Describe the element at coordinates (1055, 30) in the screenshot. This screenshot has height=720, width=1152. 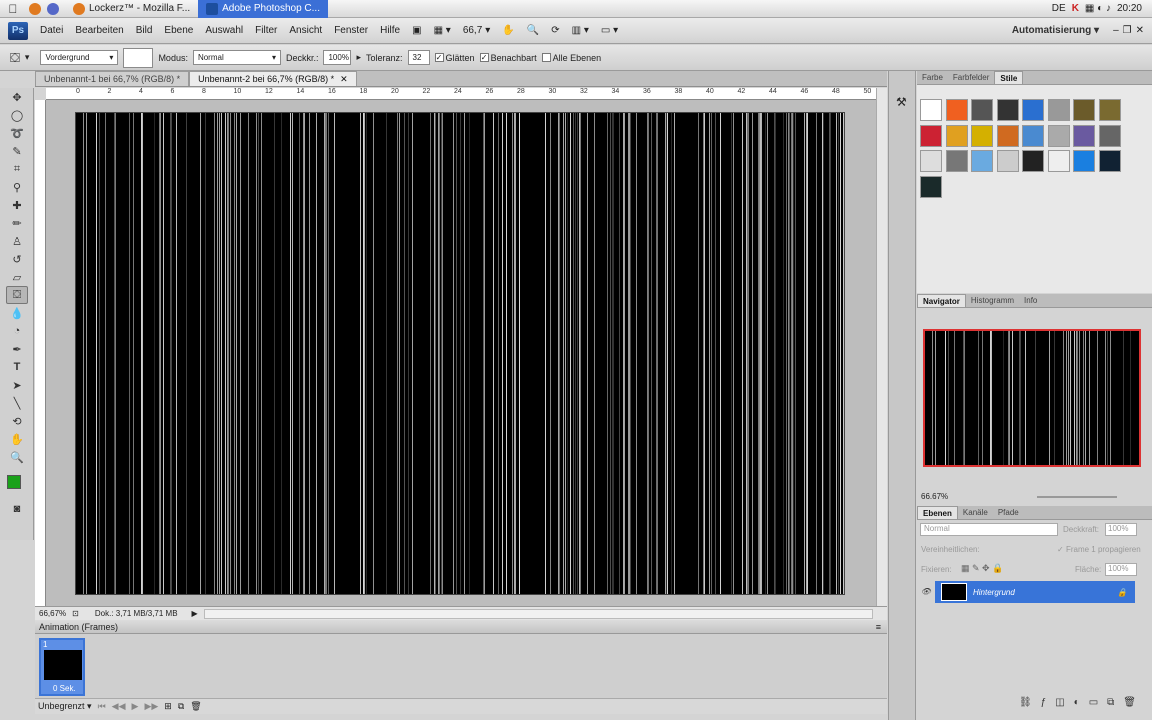
I see `workspace-switcher: Automatisierung ▾` at that location.